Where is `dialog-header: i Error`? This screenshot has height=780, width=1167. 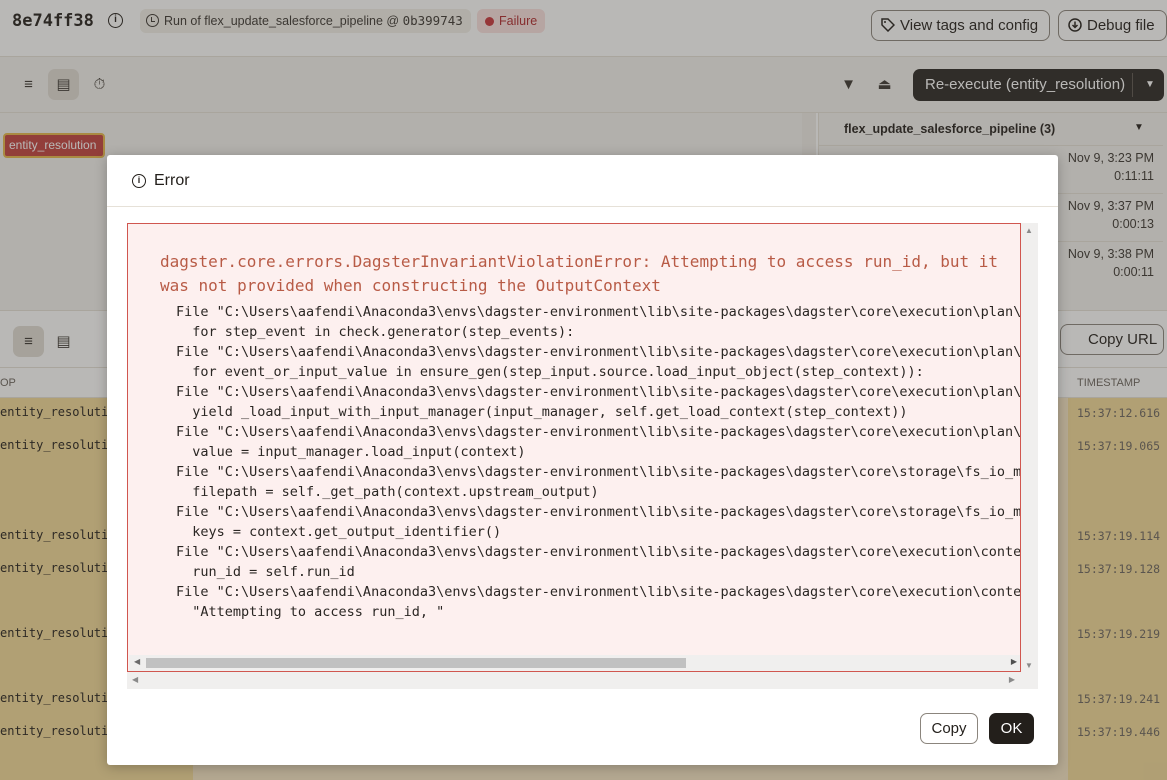
dialog-header: i Error is located at coordinates (582, 181).